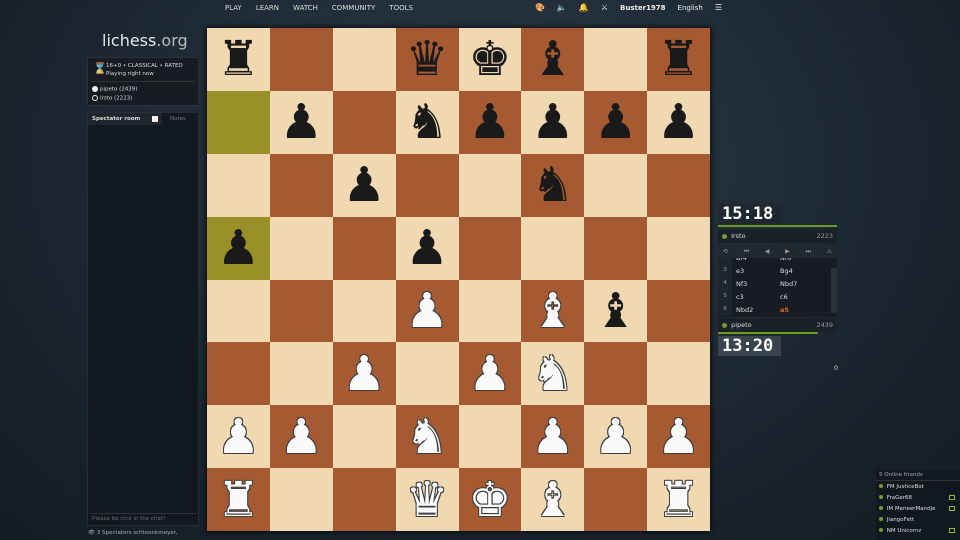 The height and width of the screenshot is (540, 960). I want to click on white-bishop-icon: ♝, so click(552, 500).